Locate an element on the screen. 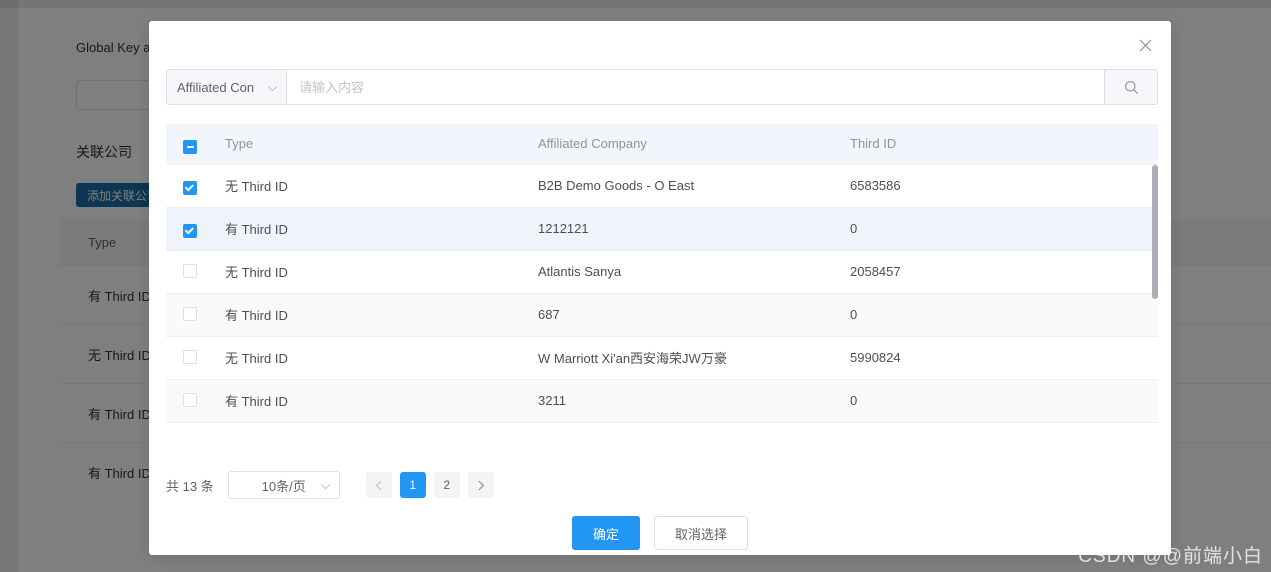 The image size is (1271, 572). search-field-select: Affiliated Con is located at coordinates (226, 87).